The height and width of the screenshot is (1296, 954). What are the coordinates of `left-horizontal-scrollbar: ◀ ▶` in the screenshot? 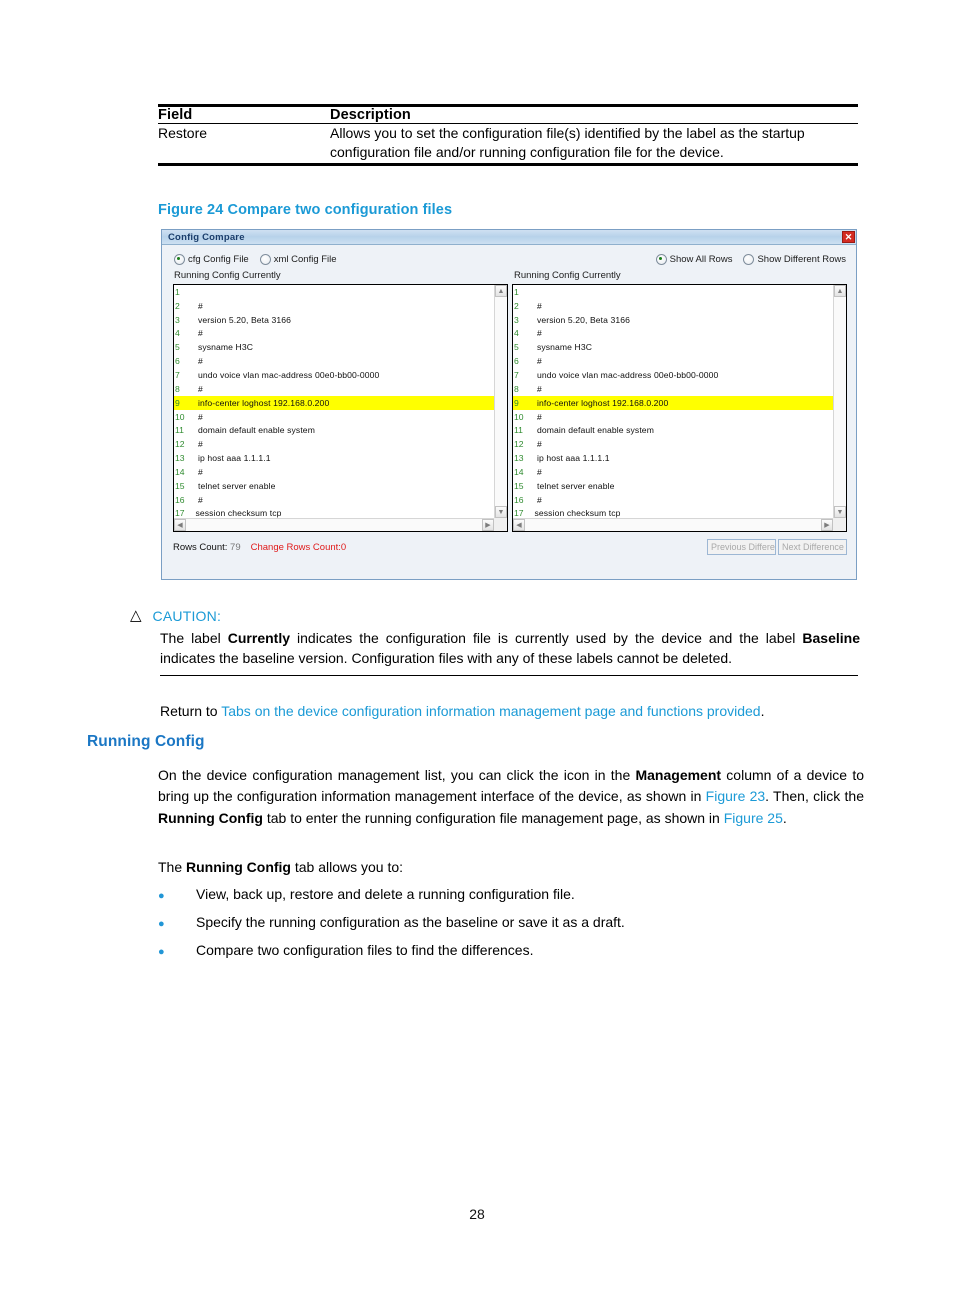 It's located at (334, 524).